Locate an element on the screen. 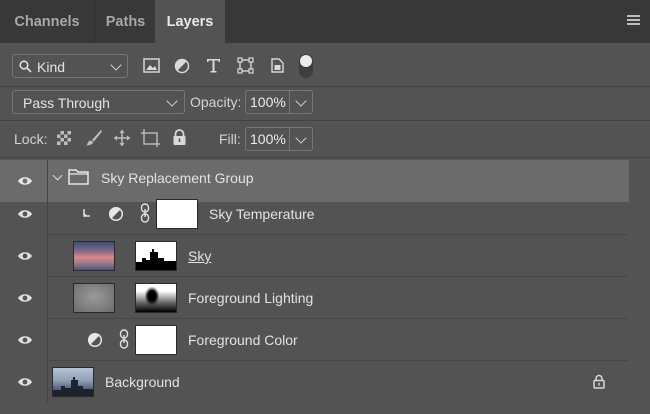 The height and width of the screenshot is (414, 650). layer-row-sky-temperature: Sky Temperature is located at coordinates (325, 214).